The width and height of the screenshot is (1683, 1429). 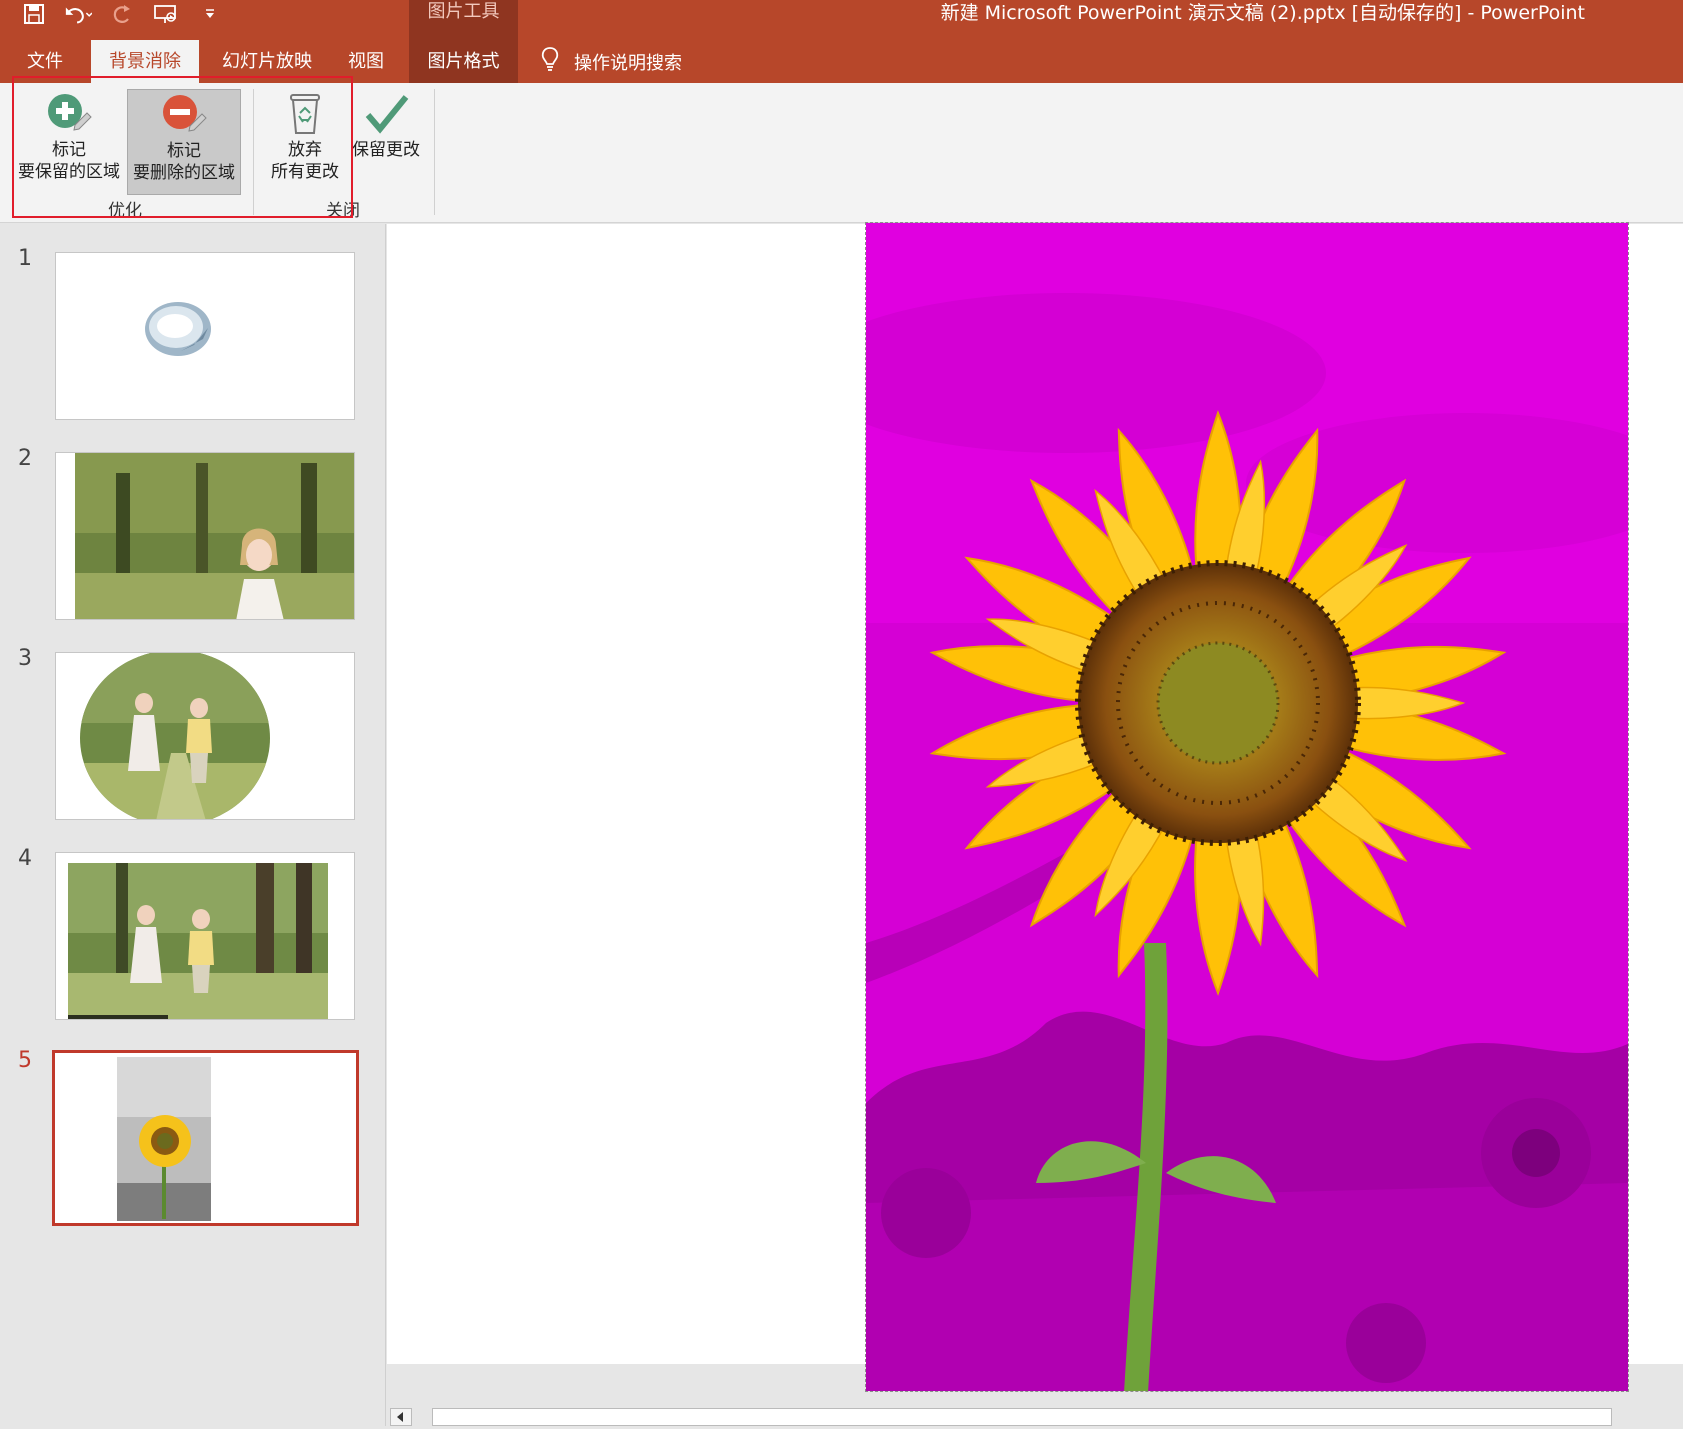 I want to click on quick-access-toolbar, so click(x=122, y=14).